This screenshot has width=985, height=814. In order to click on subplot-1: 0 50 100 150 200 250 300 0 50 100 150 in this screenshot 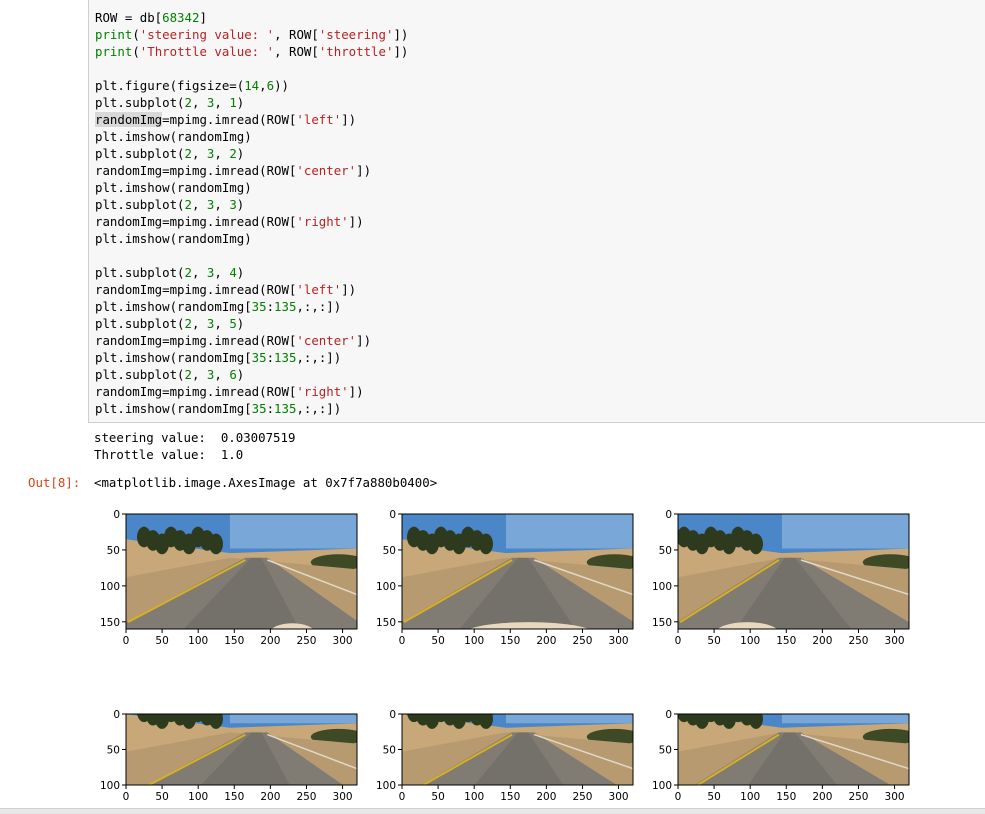, I will do `click(229, 578)`.